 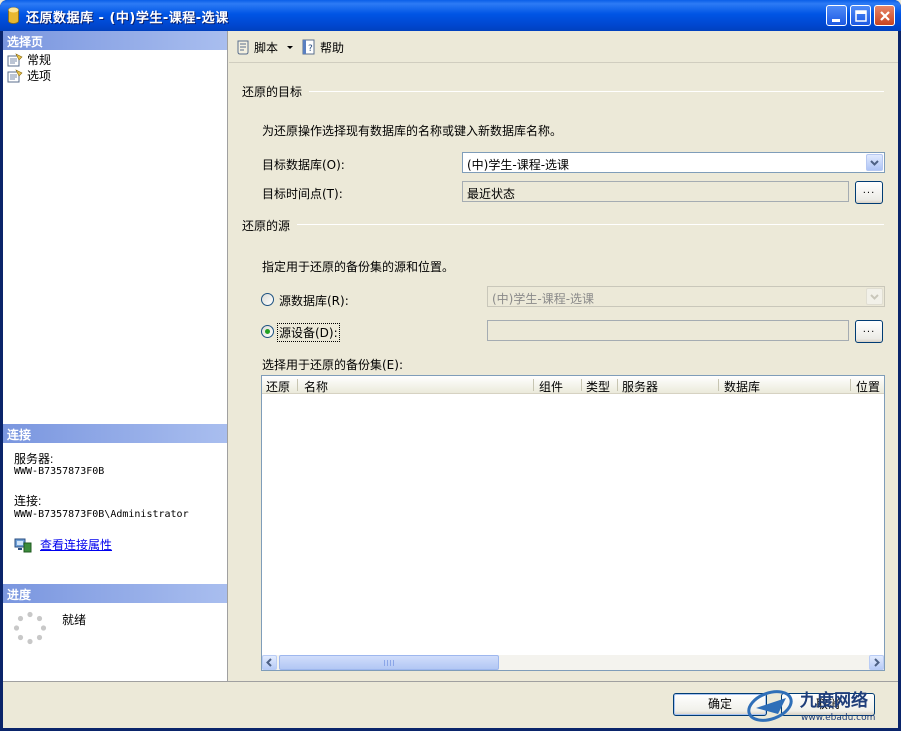 I want to click on target-database-combo: (中)学生-课程-选课, so click(x=673, y=162).